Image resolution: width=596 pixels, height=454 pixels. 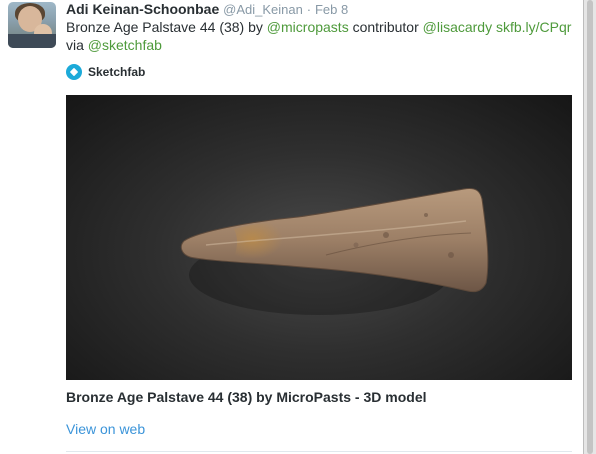 What do you see at coordinates (533, 27) in the screenshot?
I see `short-link: skfb.ly/CPqr` at bounding box center [533, 27].